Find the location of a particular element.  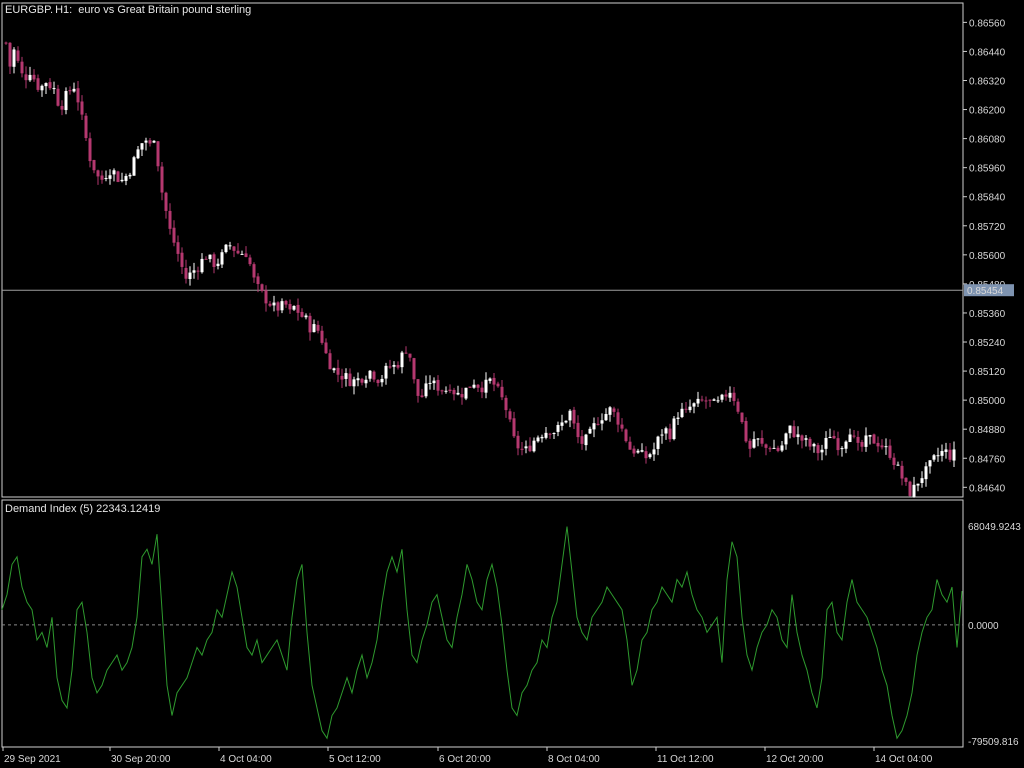

price-tick-label: 0.85960 is located at coordinates (987, 169).